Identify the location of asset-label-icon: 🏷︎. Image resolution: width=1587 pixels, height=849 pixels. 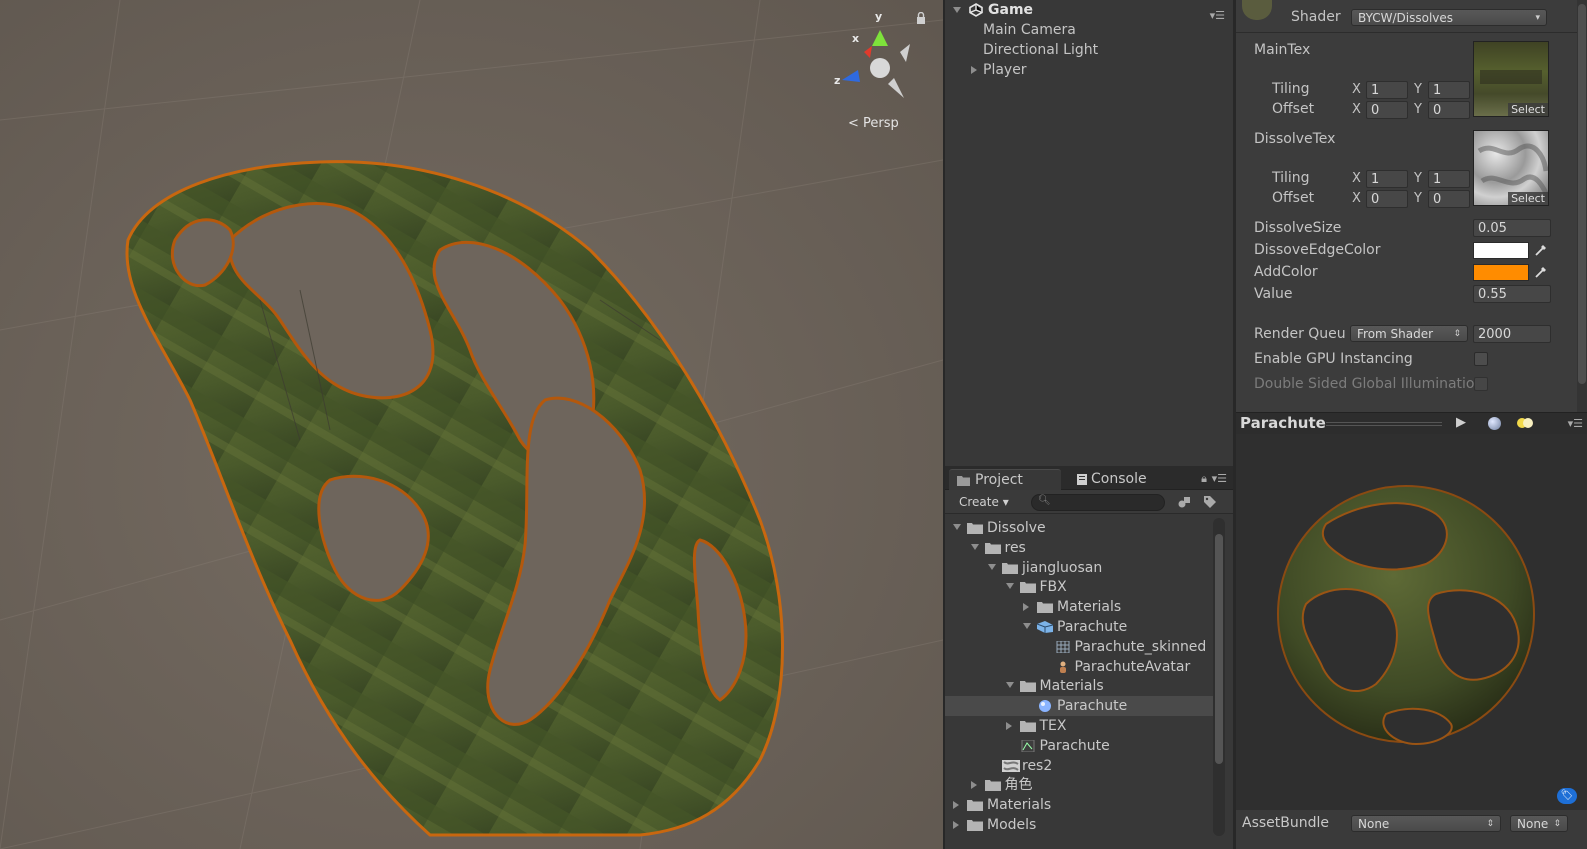
(1567, 796).